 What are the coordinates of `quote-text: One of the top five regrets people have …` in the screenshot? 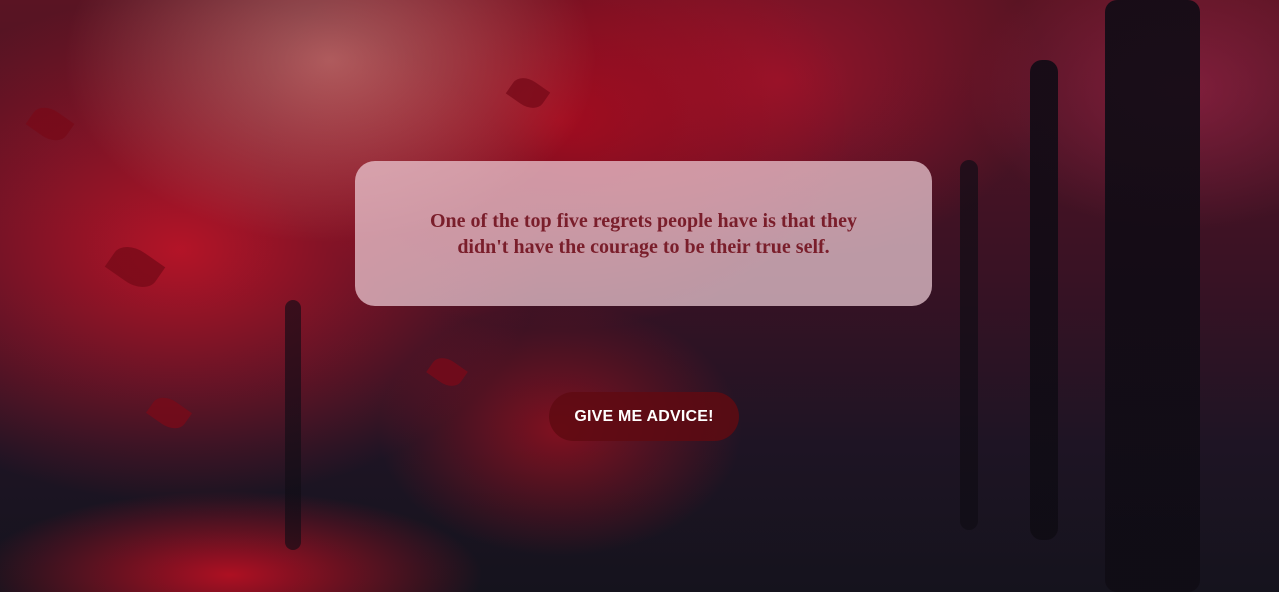 It's located at (643, 233).